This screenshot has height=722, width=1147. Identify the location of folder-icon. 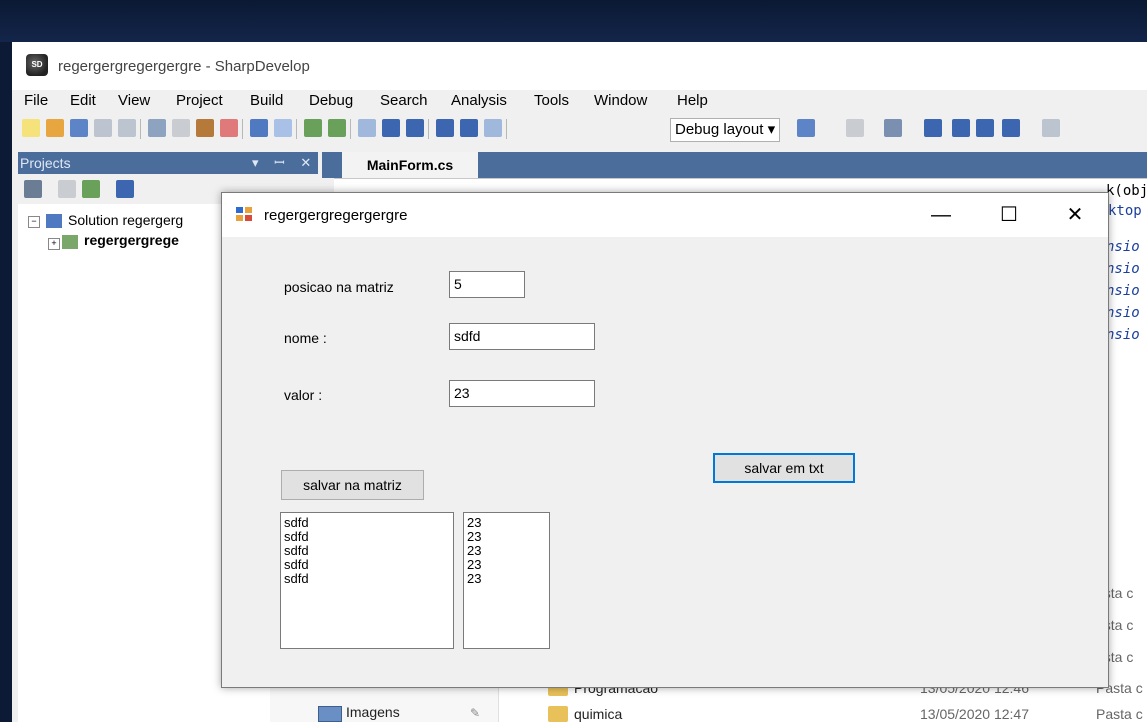
(558, 714).